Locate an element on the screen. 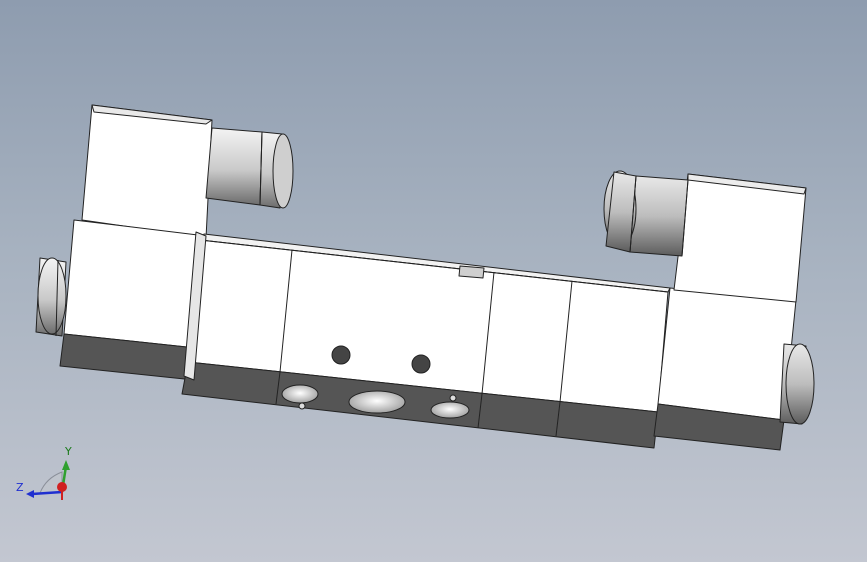 This screenshot has height=562, width=867. orientation-triad is located at coordinates (48, 480).